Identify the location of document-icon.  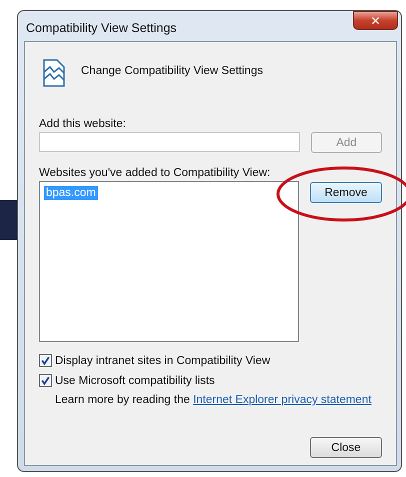
(54, 73).